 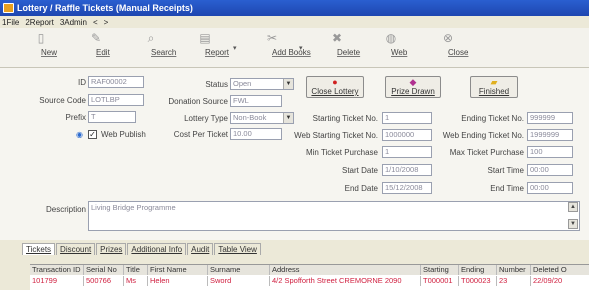 What do you see at coordinates (151, 45) in the screenshot?
I see `search-button: ⌕ Search` at bounding box center [151, 45].